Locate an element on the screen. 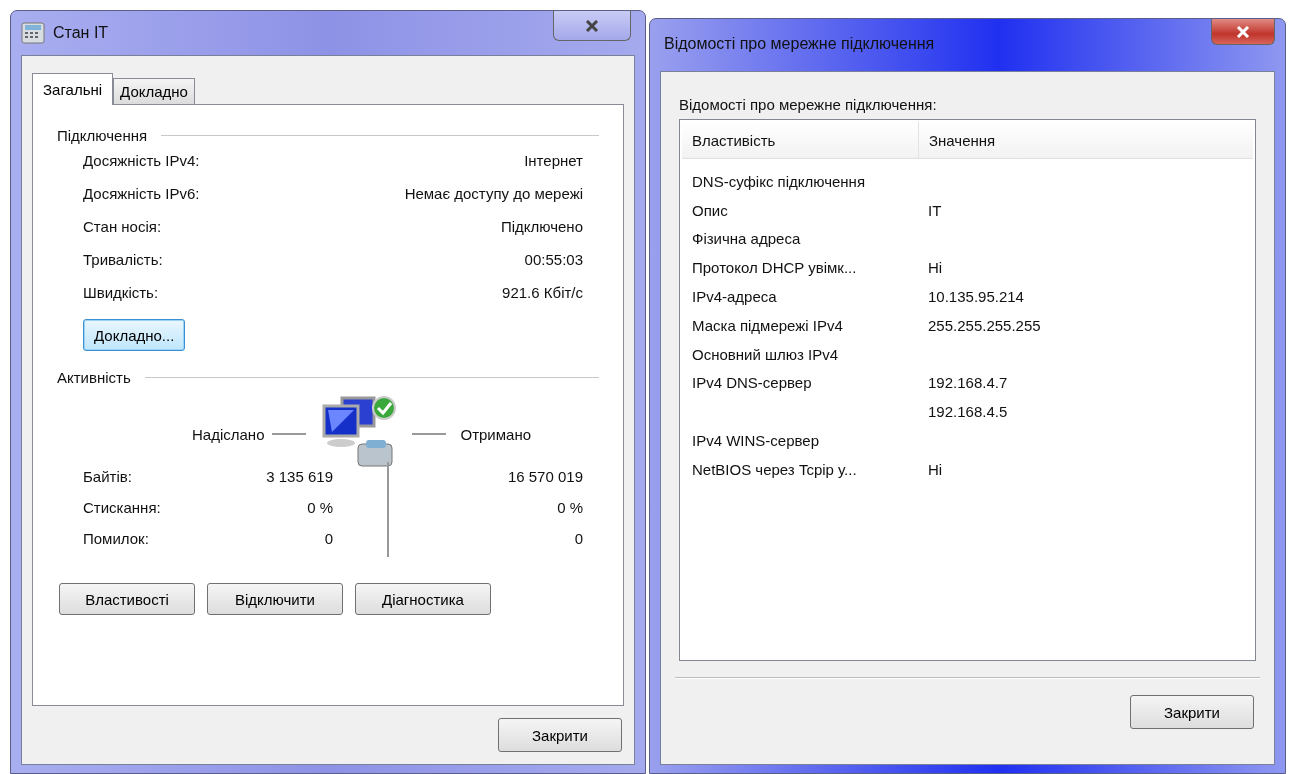 This screenshot has height=774, width=1298. field-value: Підключено is located at coordinates (541, 226).